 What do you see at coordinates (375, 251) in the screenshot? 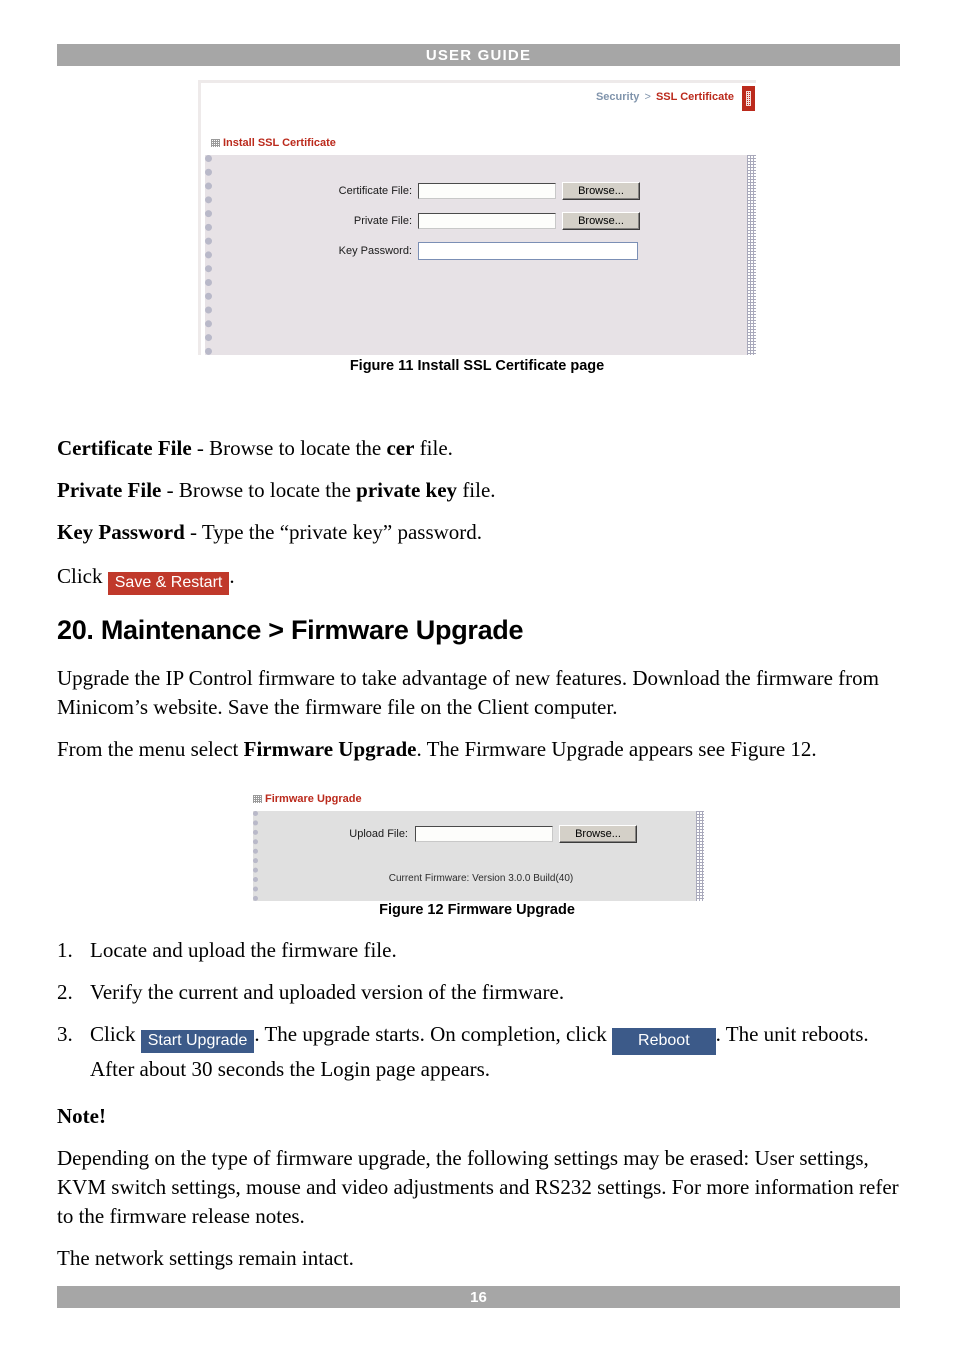
I see `key-password-label: Key Password:` at bounding box center [375, 251].